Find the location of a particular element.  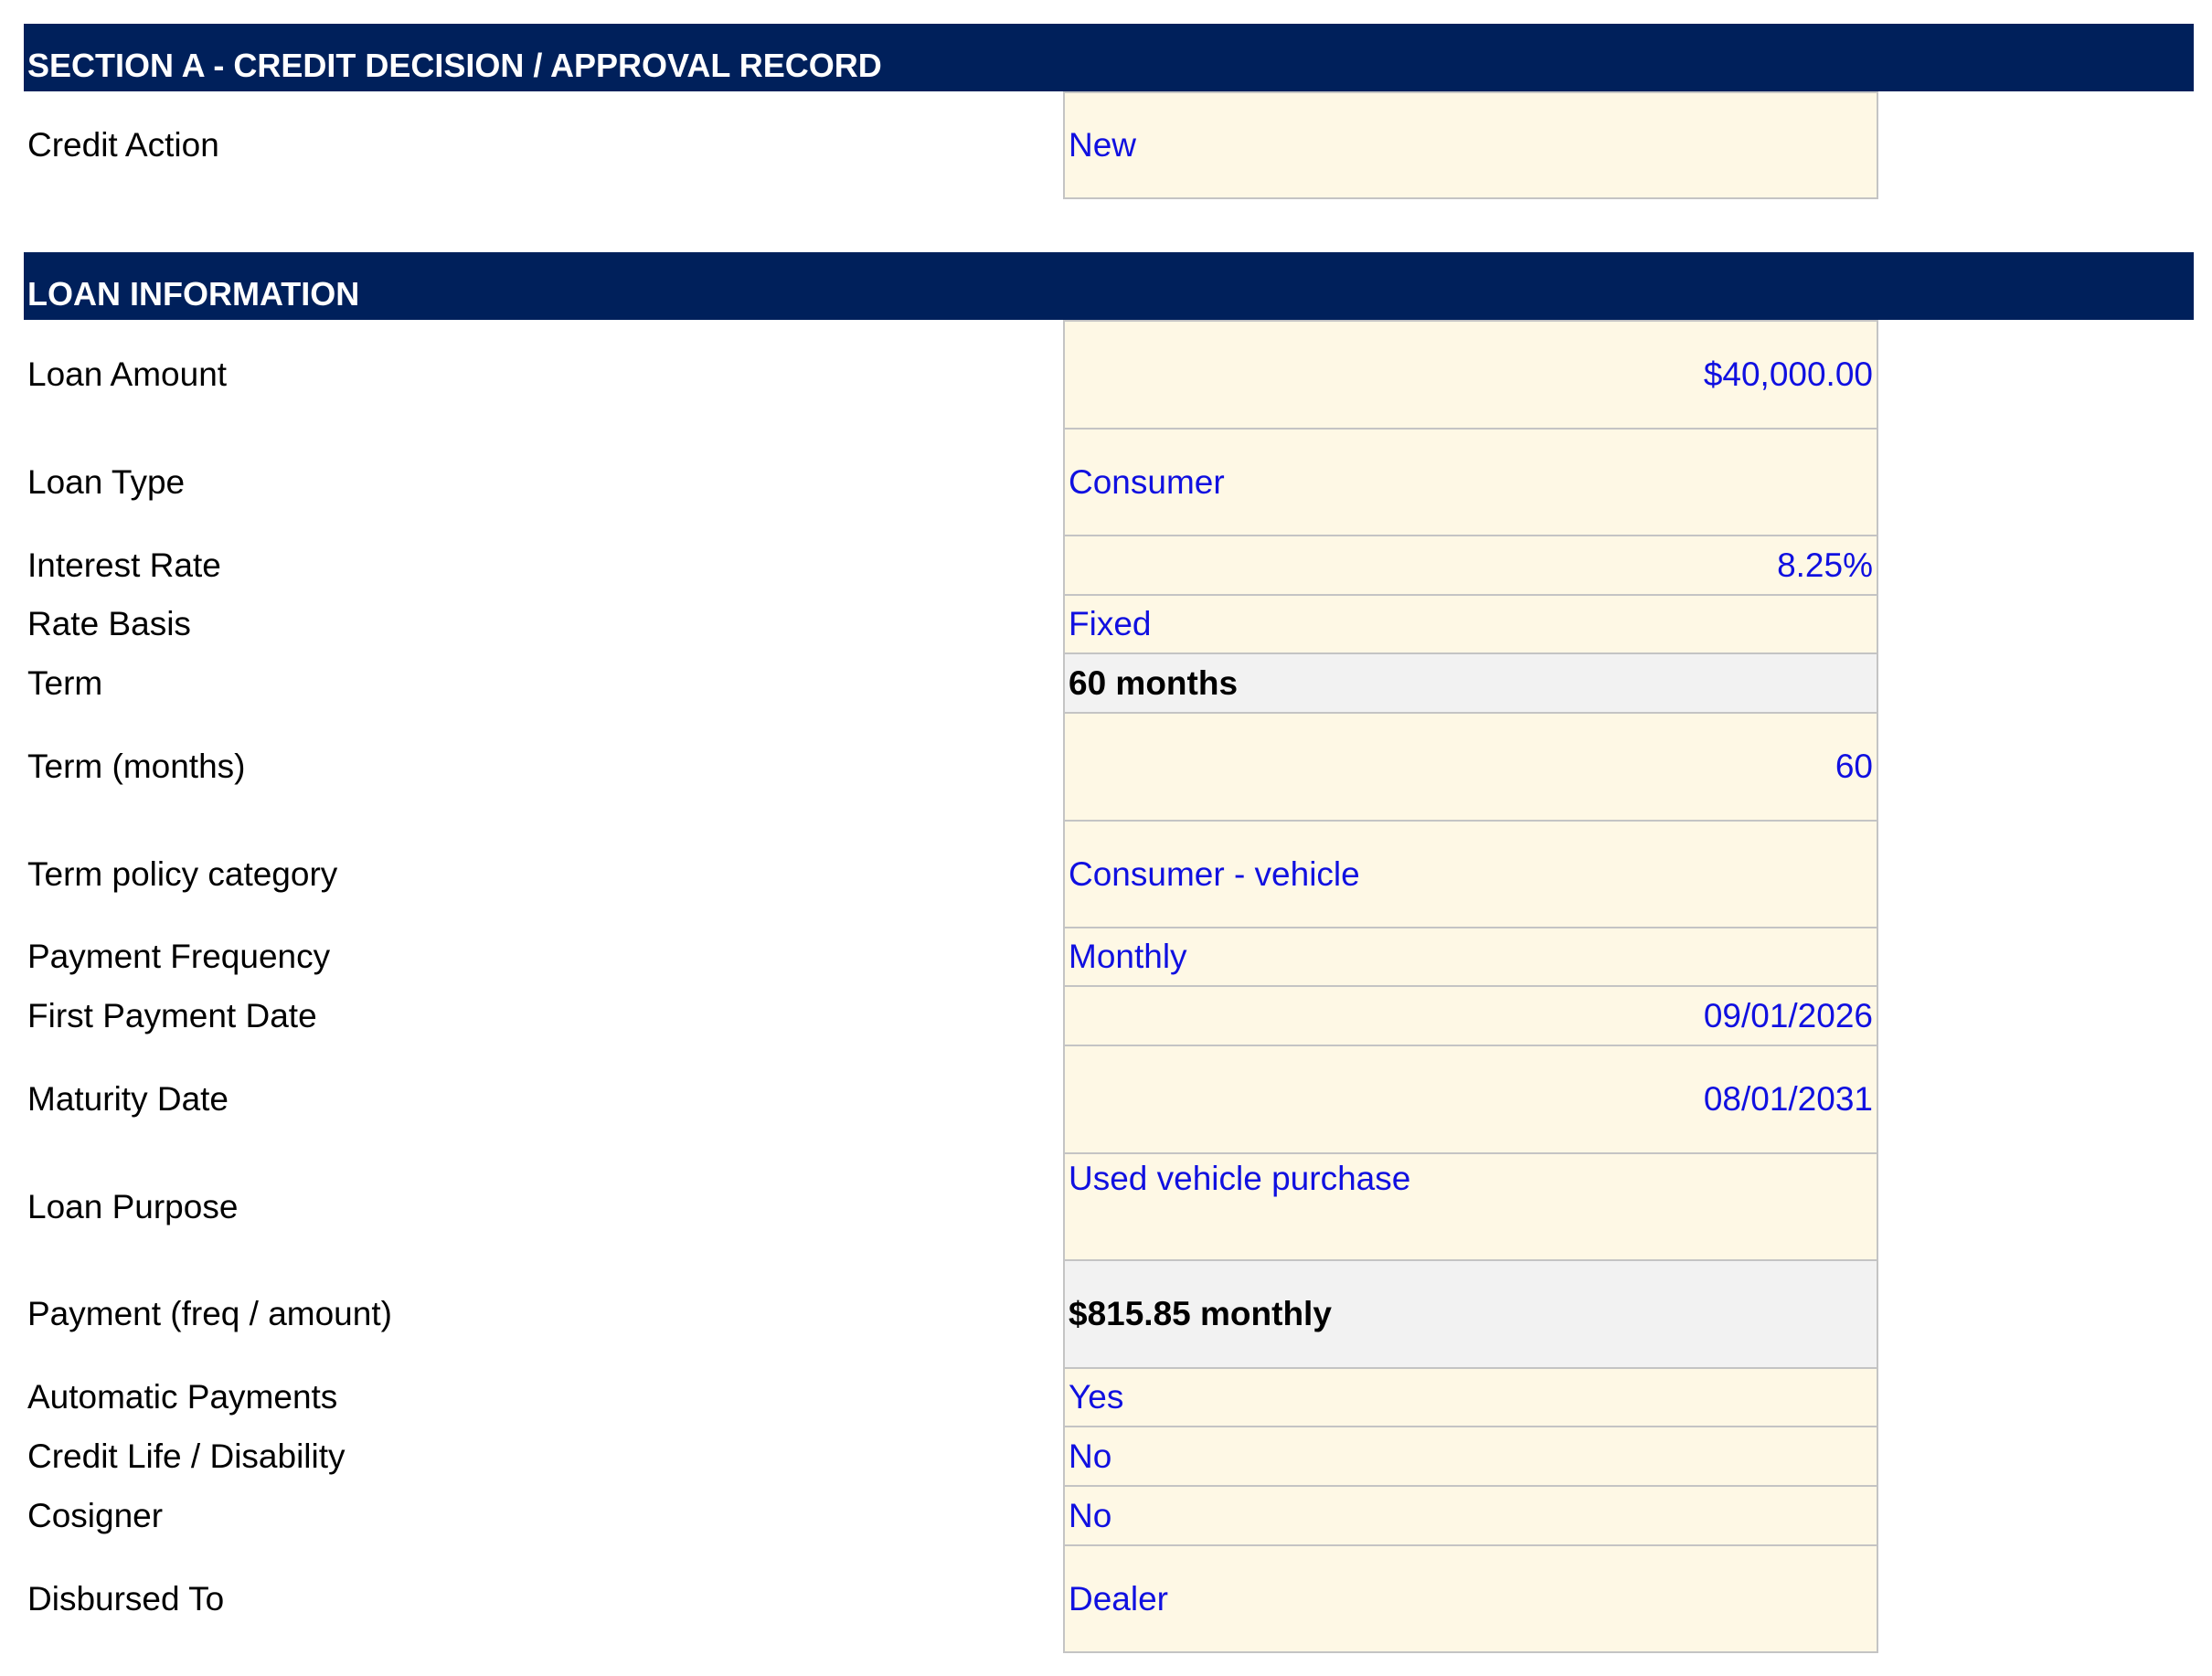

payment-freq-amount-label: Payment (freq / amount) is located at coordinates (209, 1313).